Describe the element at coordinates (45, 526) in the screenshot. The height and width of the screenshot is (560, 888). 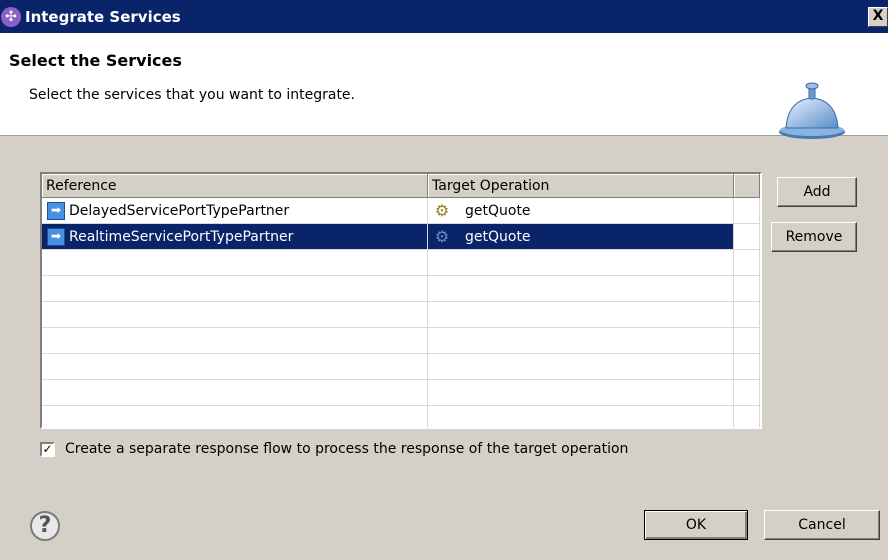
I see `help-icon: ?` at that location.